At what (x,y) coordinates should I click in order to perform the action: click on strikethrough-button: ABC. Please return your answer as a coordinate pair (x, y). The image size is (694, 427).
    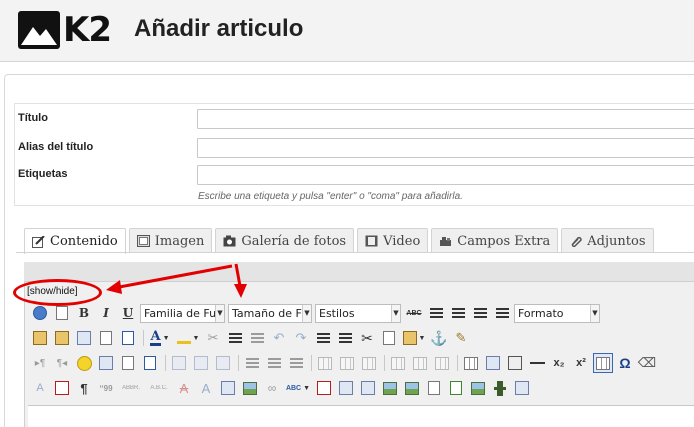
    Looking at the image, I should click on (414, 313).